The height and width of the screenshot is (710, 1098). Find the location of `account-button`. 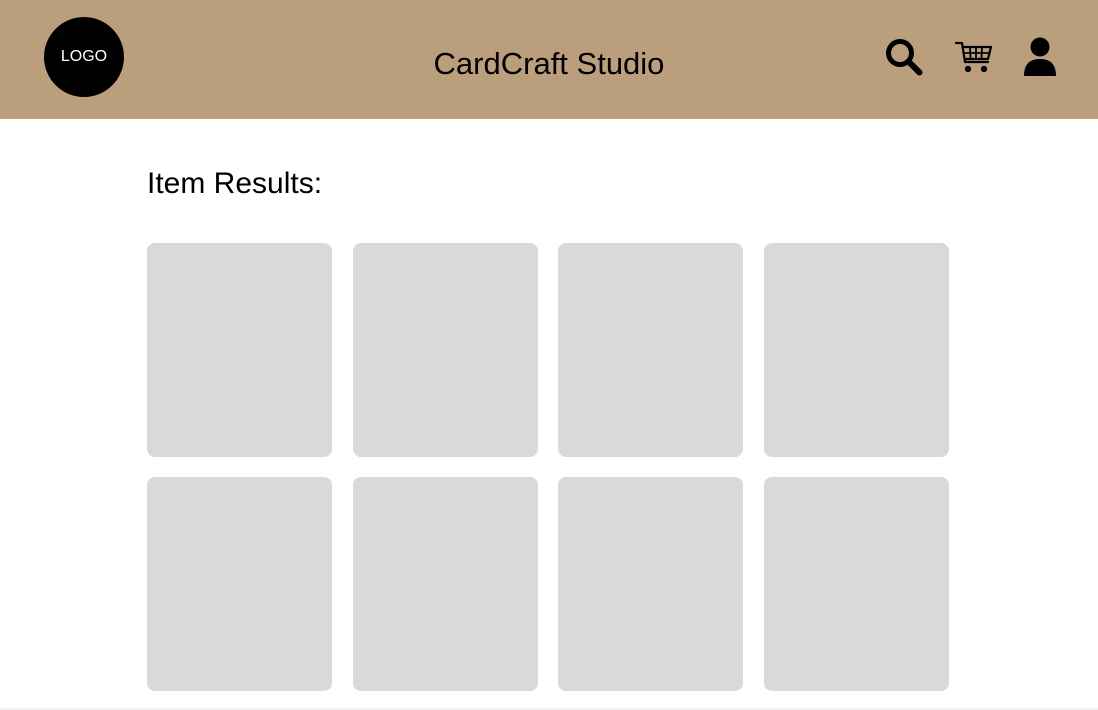

account-button is located at coordinates (1040, 57).